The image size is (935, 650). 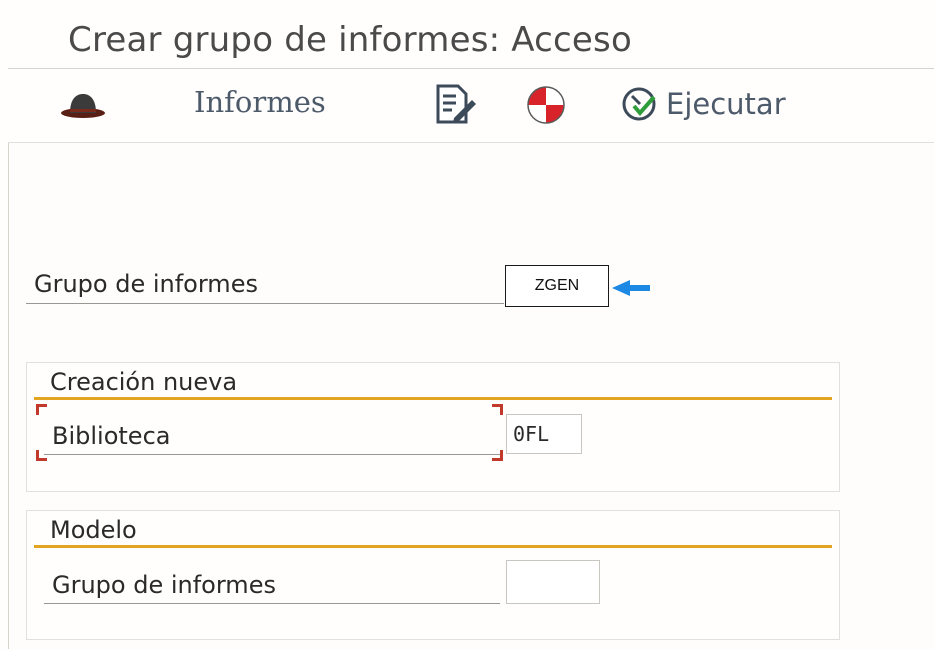 I want to click on required-bracket-tl, so click(x=41, y=409).